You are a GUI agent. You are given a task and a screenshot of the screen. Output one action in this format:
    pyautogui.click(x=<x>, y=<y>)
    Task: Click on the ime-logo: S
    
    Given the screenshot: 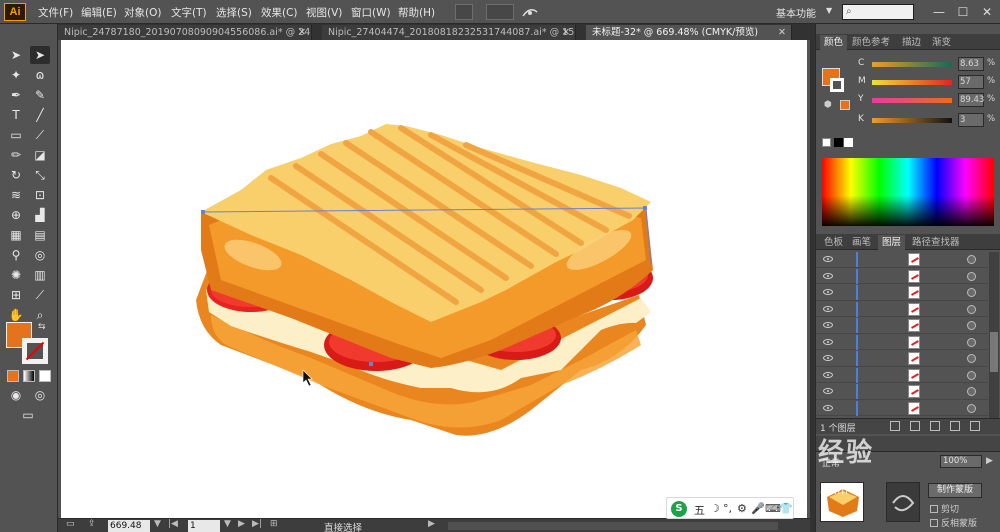 What is the action you would take?
    pyautogui.click(x=679, y=509)
    